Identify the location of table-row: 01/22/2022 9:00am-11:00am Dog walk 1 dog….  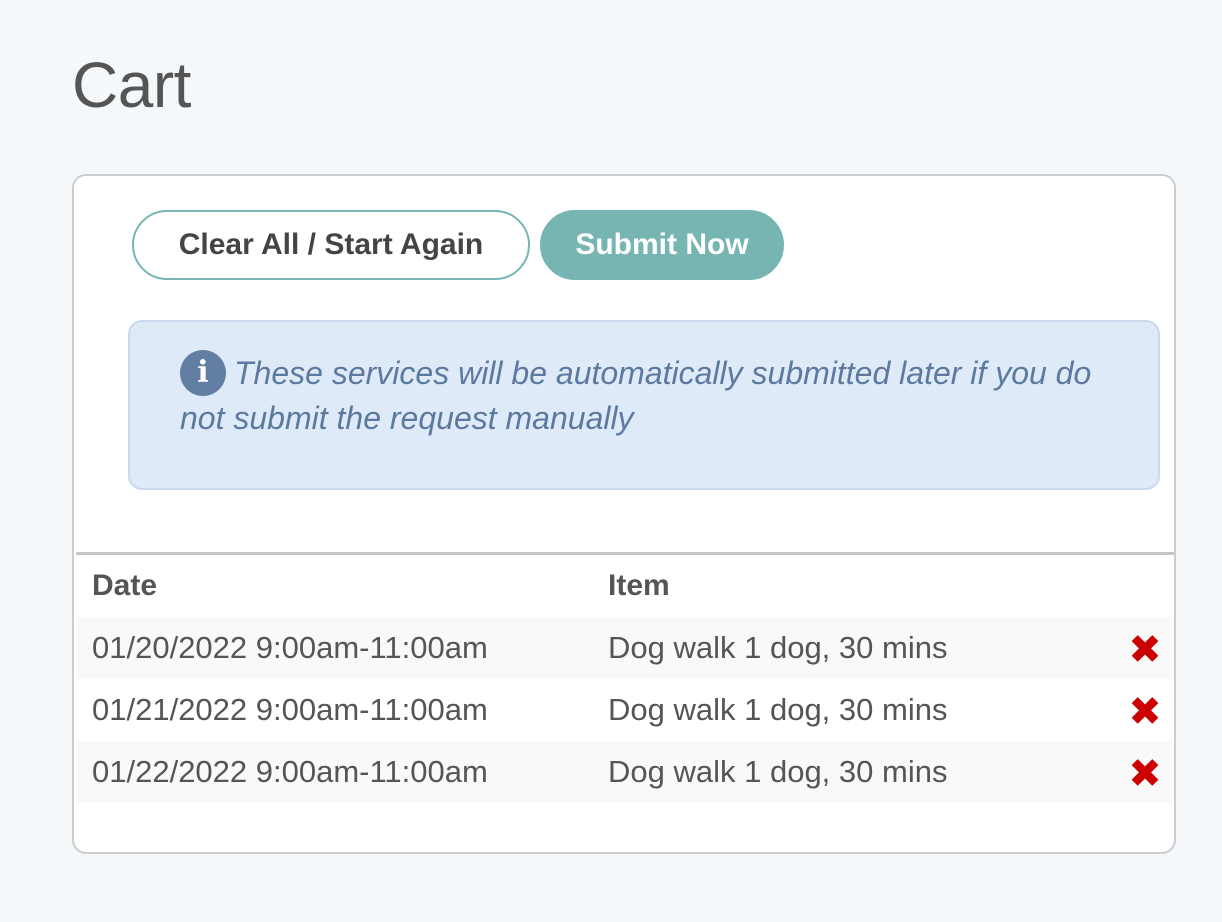
(625, 772).